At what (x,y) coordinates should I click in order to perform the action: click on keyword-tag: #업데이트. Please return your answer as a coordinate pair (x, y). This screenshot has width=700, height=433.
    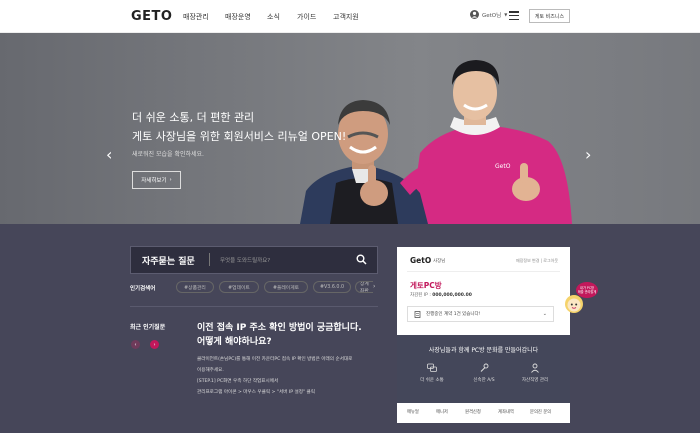
    Looking at the image, I should click on (239, 287).